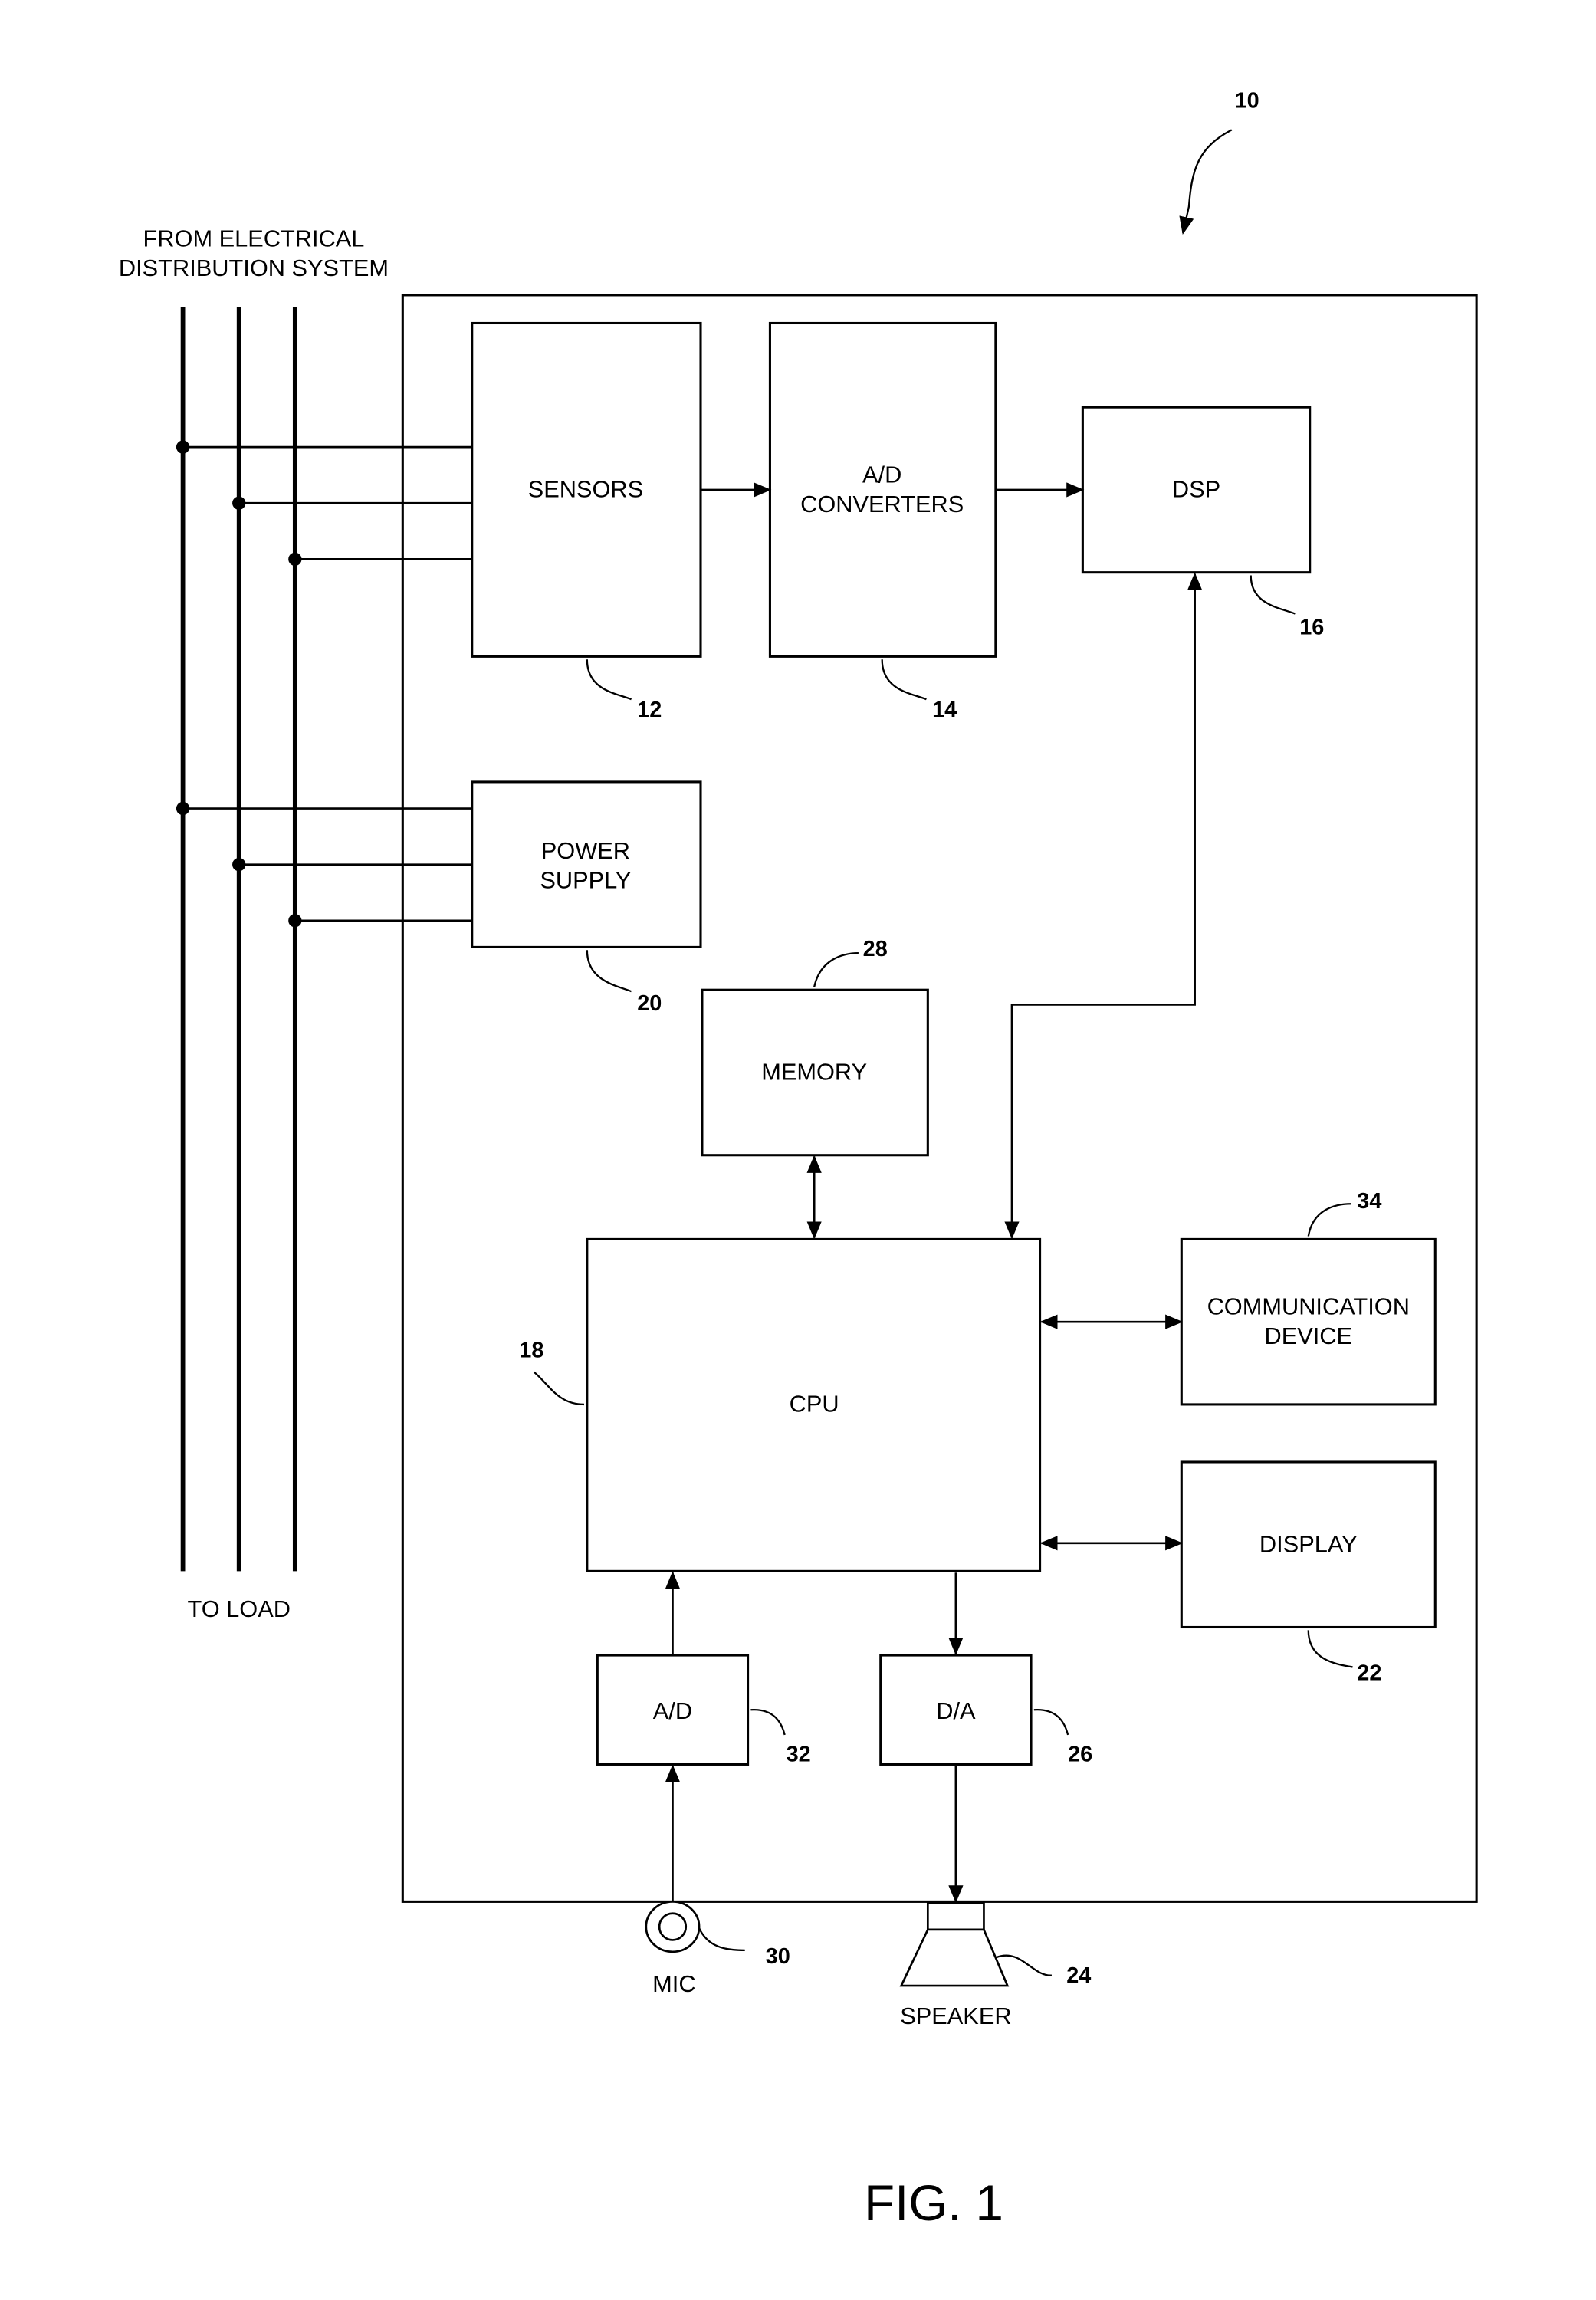  What do you see at coordinates (1309, 1336) in the screenshot?
I see `communication-device-label-line2: DEVICE` at bounding box center [1309, 1336].